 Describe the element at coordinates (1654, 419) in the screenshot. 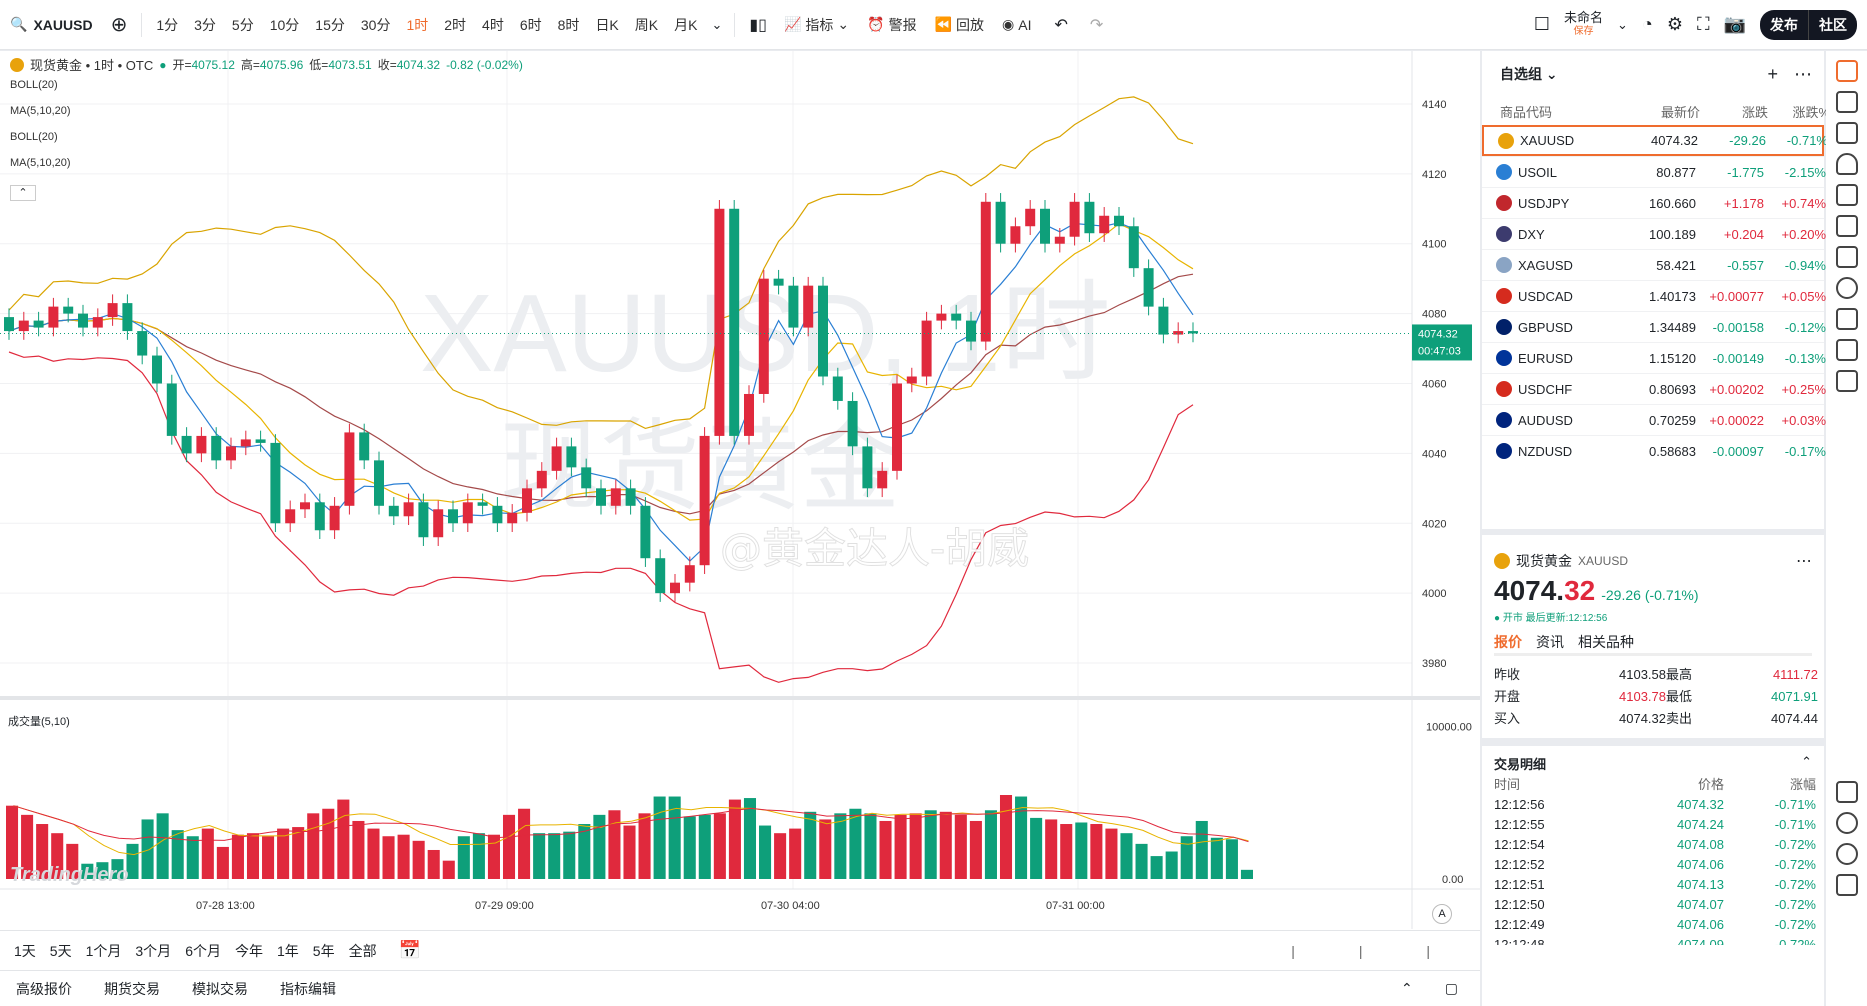

I see `watchlist-row: AUDUSD 0.70259 +0.00022 +0.03%` at that location.